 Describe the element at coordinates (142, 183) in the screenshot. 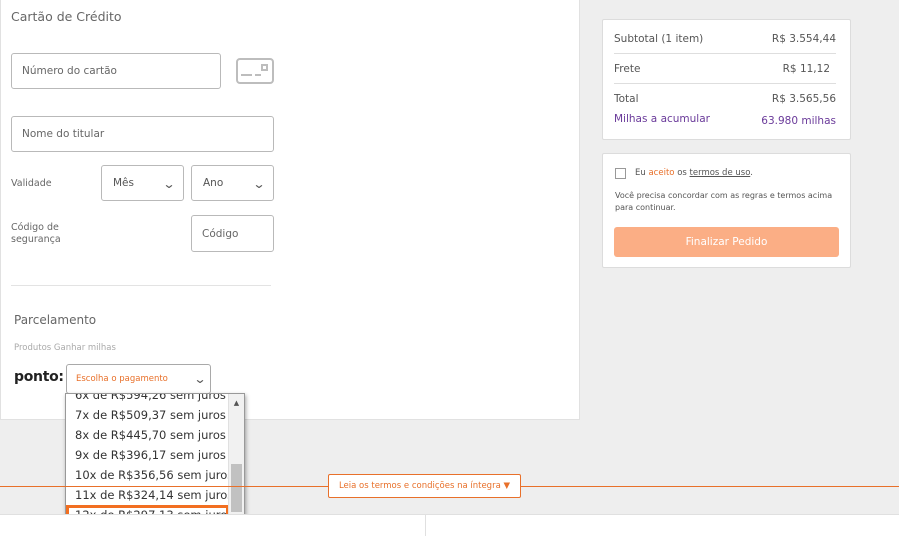

I see `month-select: Mês ⌄` at that location.